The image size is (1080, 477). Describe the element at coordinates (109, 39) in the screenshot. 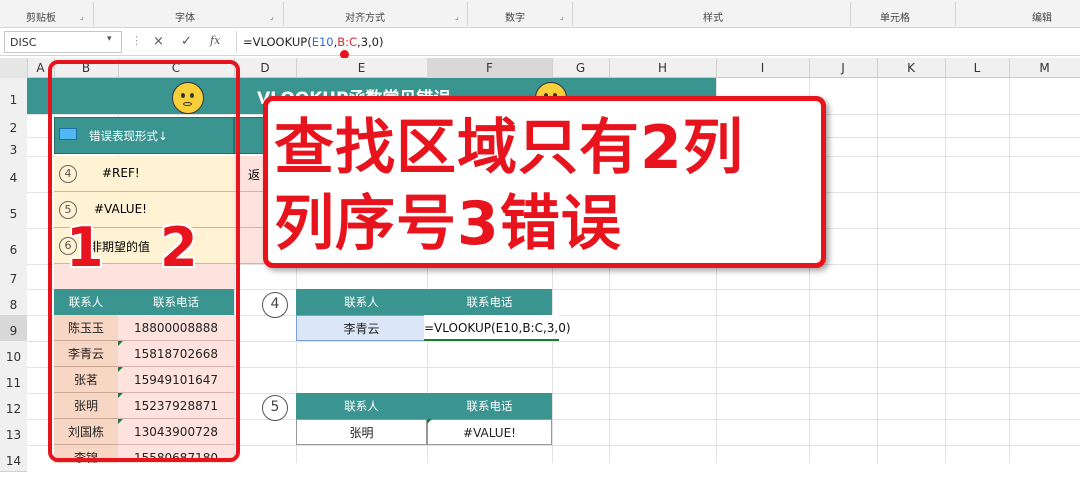

I see `name-box-dropdown-icon: ▾` at that location.